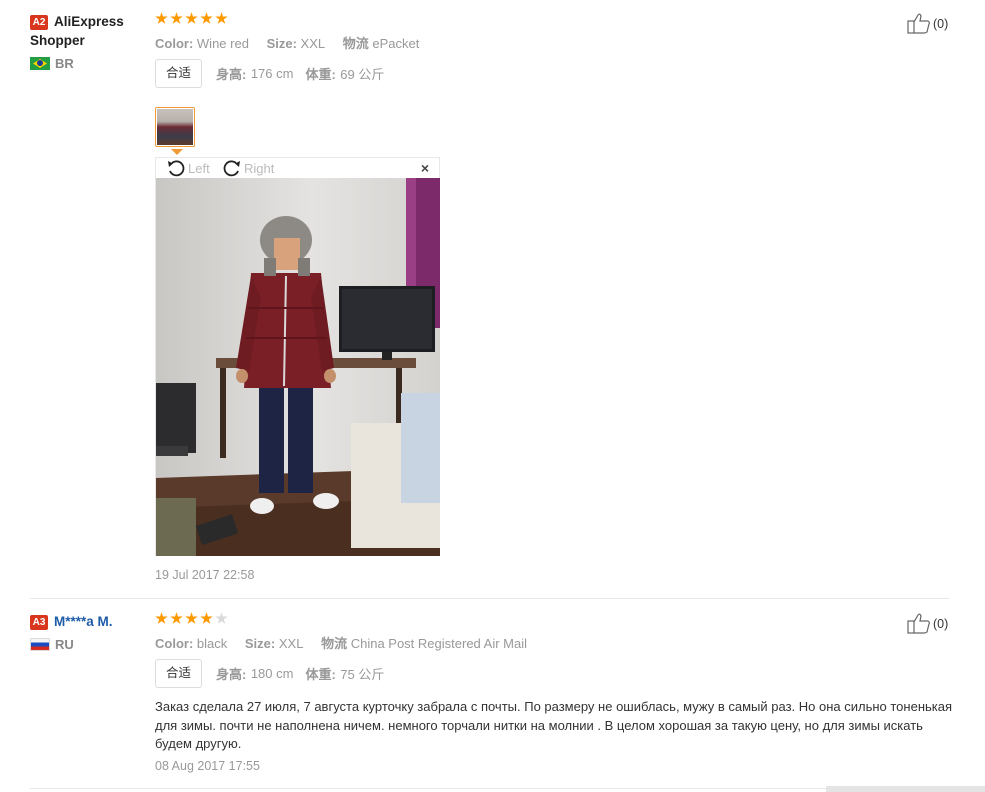 This screenshot has height=792, width=985. What do you see at coordinates (362, 74) in the screenshot?
I see `weight-value: 69 公斤` at bounding box center [362, 74].